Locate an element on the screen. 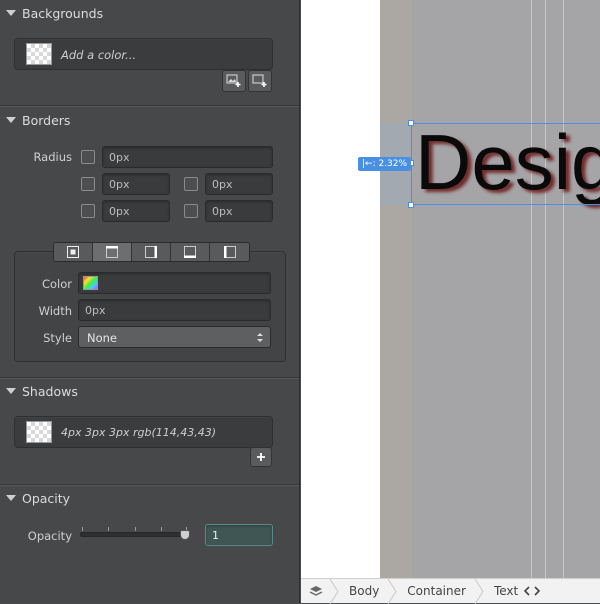 The image size is (600, 604). breadcrumb: Body Container Text is located at coordinates (450, 591).